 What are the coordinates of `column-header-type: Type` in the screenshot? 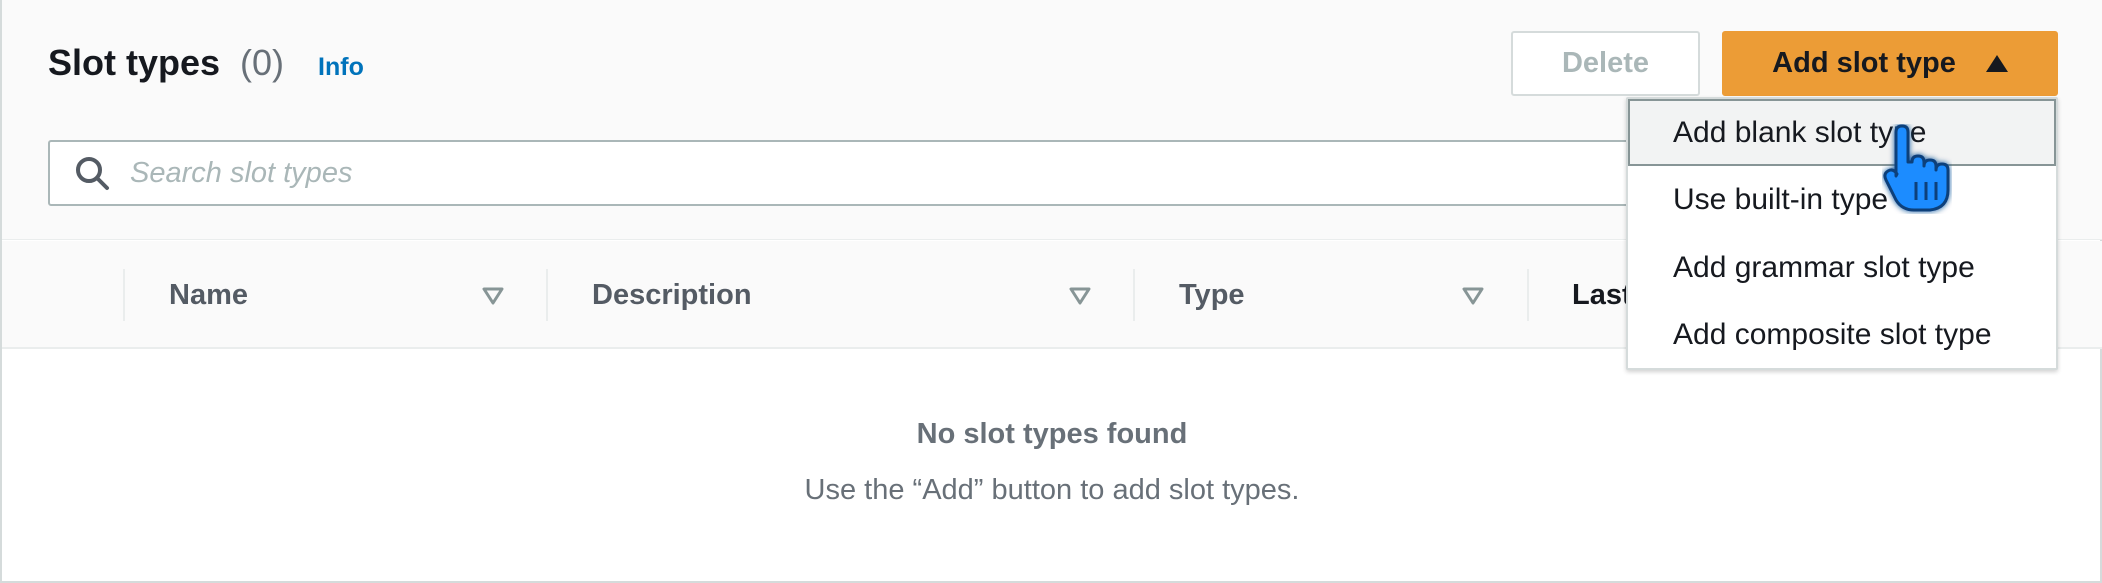 It's located at (1212, 295).